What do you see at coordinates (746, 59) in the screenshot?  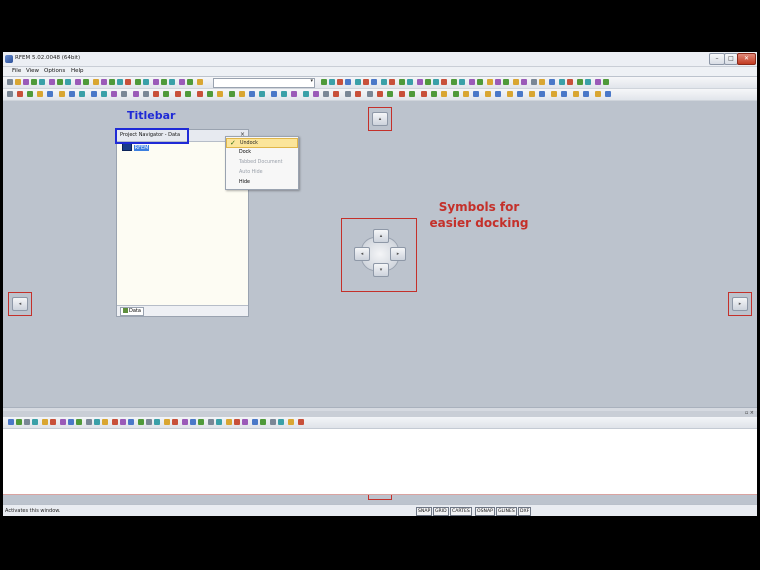 I see `close-button: ✕` at bounding box center [746, 59].